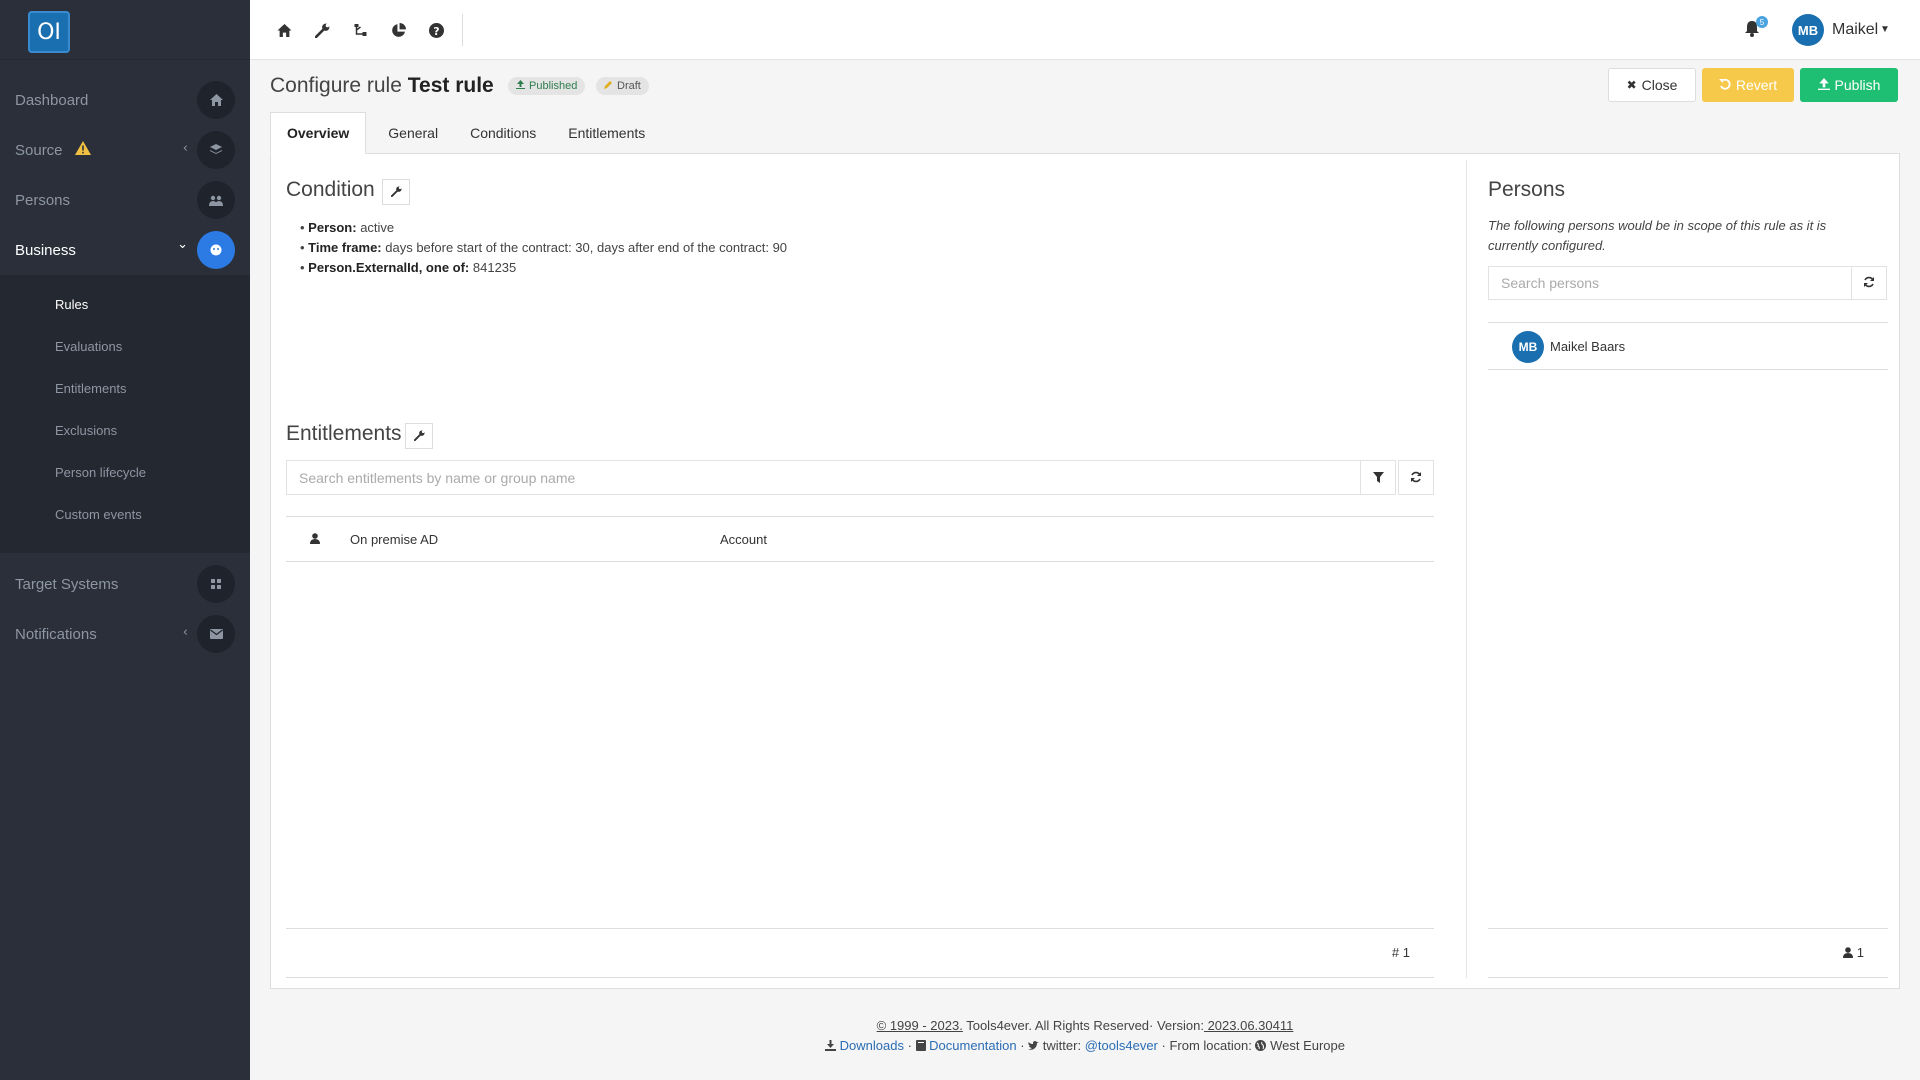  I want to click on tab-general: General, so click(413, 133).